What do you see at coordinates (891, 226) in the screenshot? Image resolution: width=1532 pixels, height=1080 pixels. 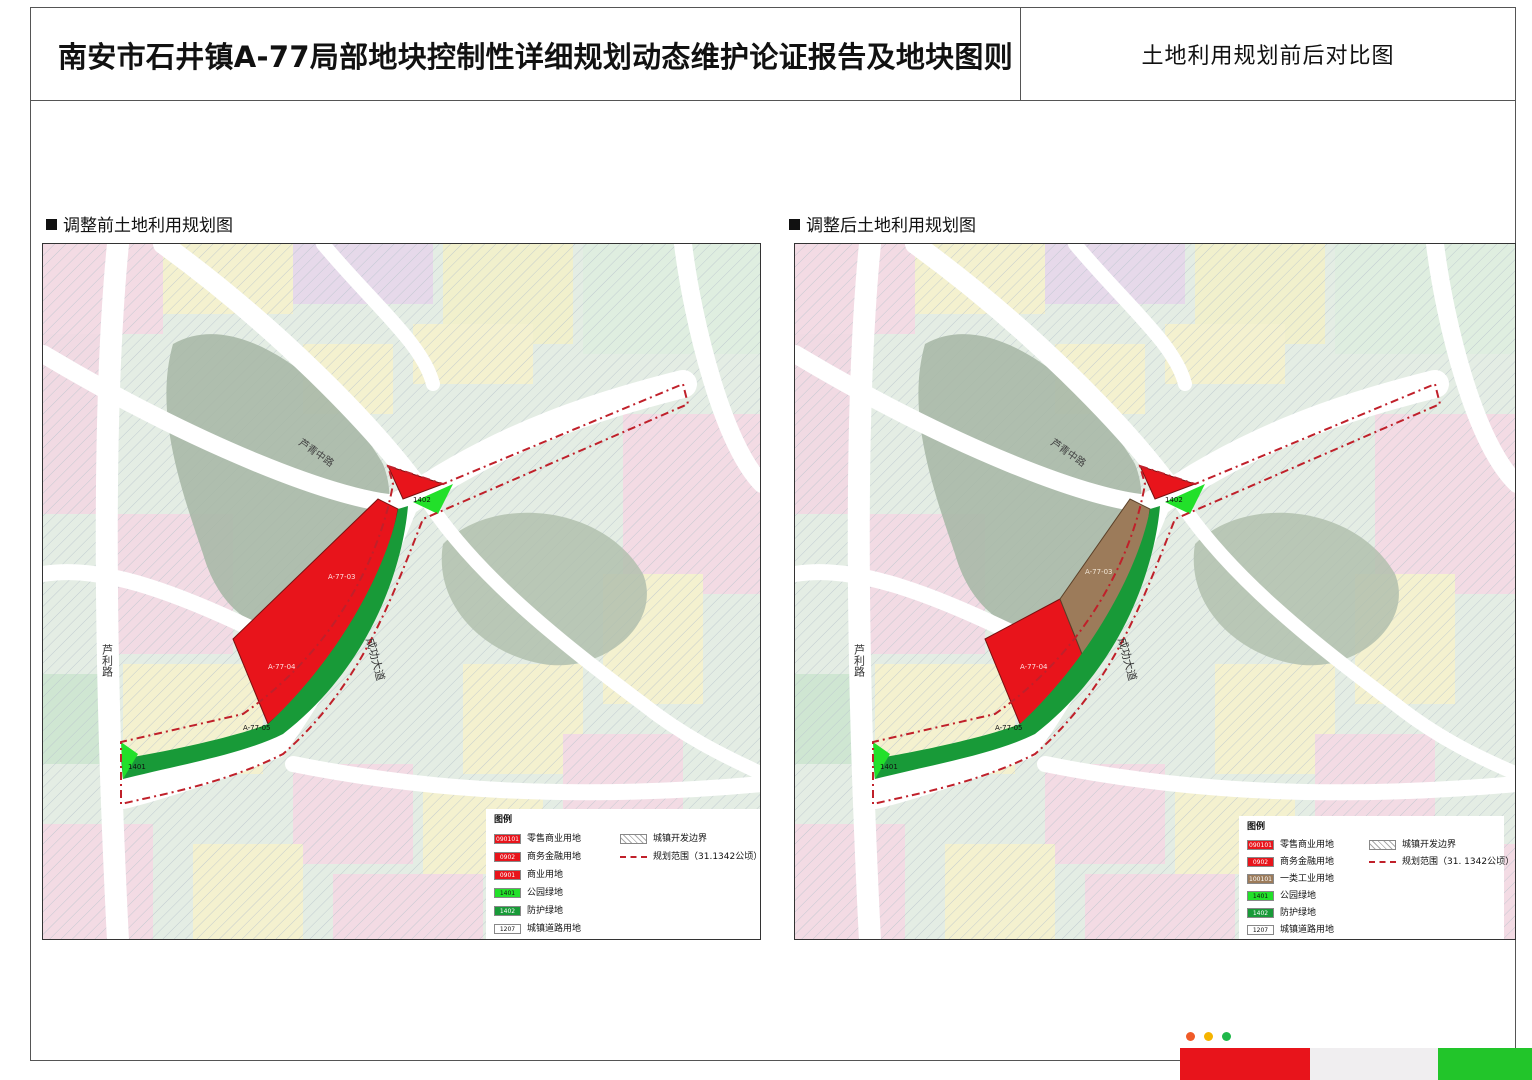 I see `after-map-label-text: 调整后土地利用规划图` at bounding box center [891, 226].